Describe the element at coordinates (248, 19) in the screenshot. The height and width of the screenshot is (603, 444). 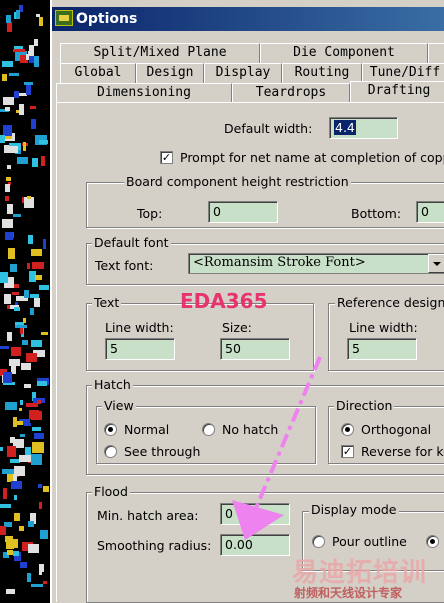
I see `title-bar: Options` at that location.